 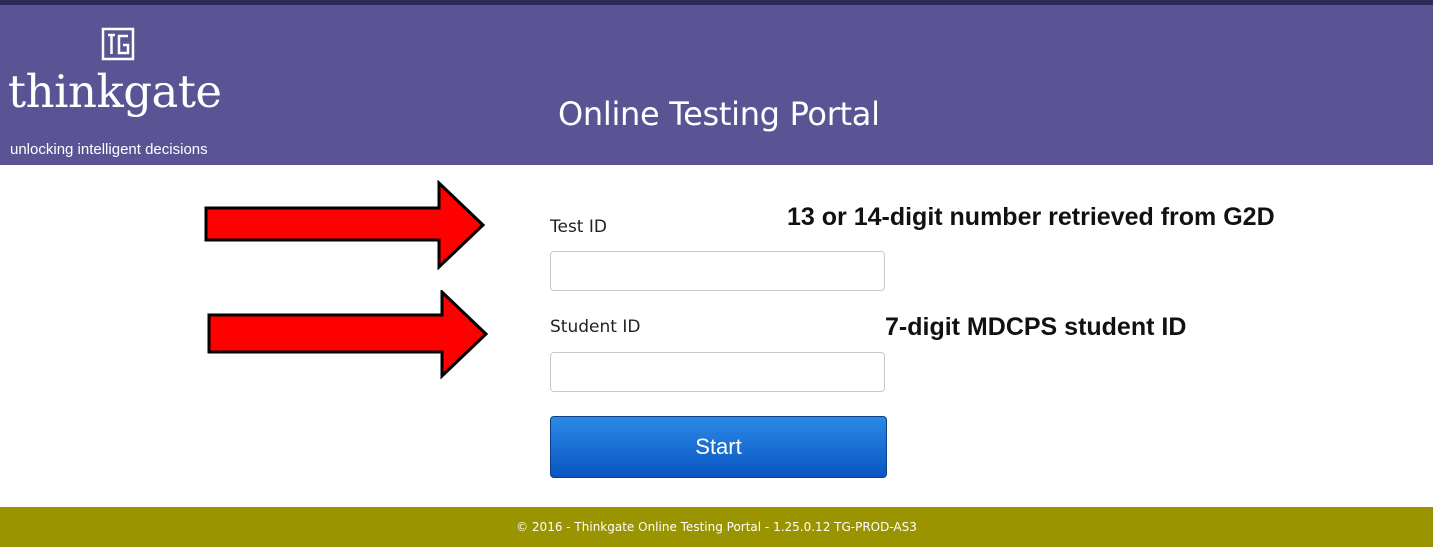 What do you see at coordinates (578, 227) in the screenshot?
I see `test-id-label: Test ID` at bounding box center [578, 227].